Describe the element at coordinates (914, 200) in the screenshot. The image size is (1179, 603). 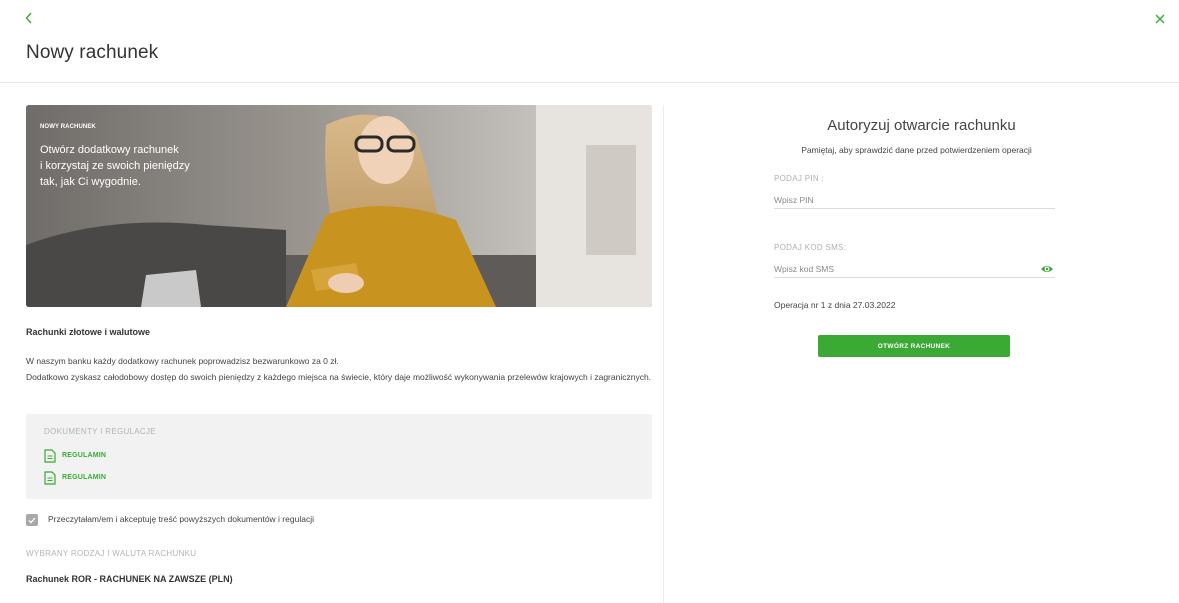
I see `pin-input` at that location.